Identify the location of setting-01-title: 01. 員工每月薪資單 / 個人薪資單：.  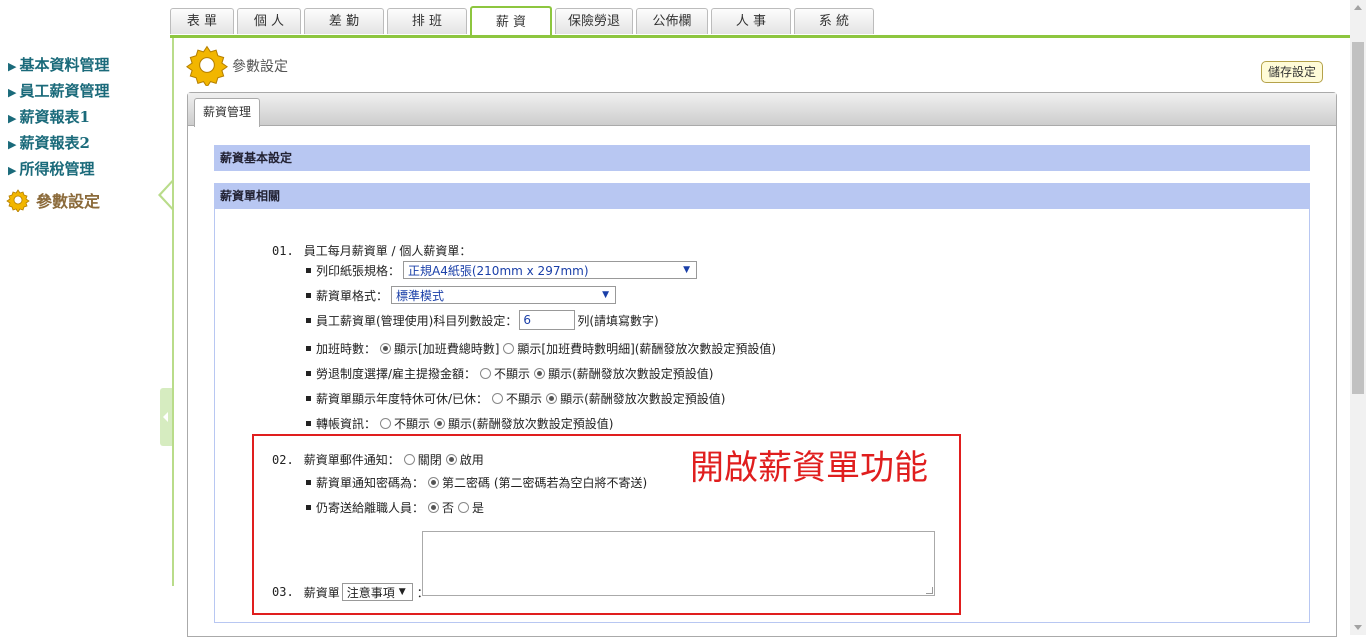
(371, 250).